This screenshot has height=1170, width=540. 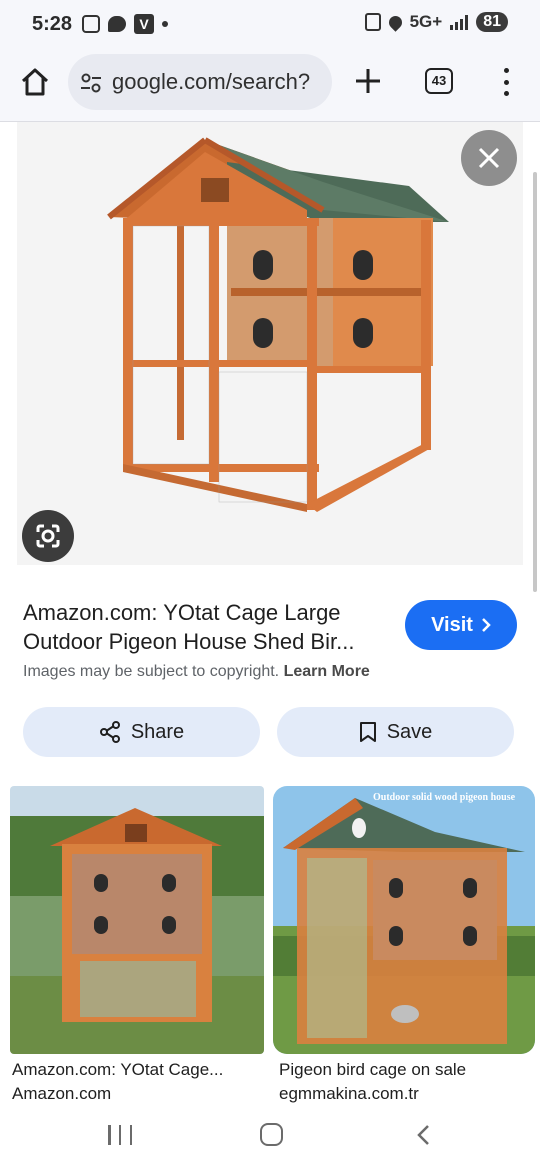 What do you see at coordinates (91, 83) in the screenshot?
I see `site-settings-icon` at bounding box center [91, 83].